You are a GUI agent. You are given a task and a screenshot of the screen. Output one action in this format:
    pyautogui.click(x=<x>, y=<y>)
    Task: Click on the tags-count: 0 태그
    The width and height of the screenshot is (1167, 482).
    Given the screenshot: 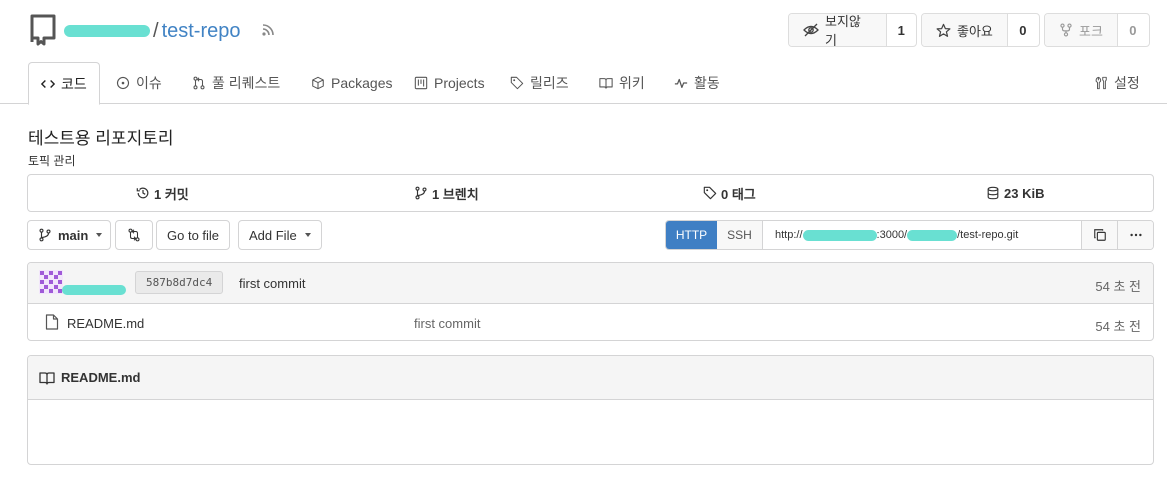 What is the action you would take?
    pyautogui.click(x=738, y=194)
    